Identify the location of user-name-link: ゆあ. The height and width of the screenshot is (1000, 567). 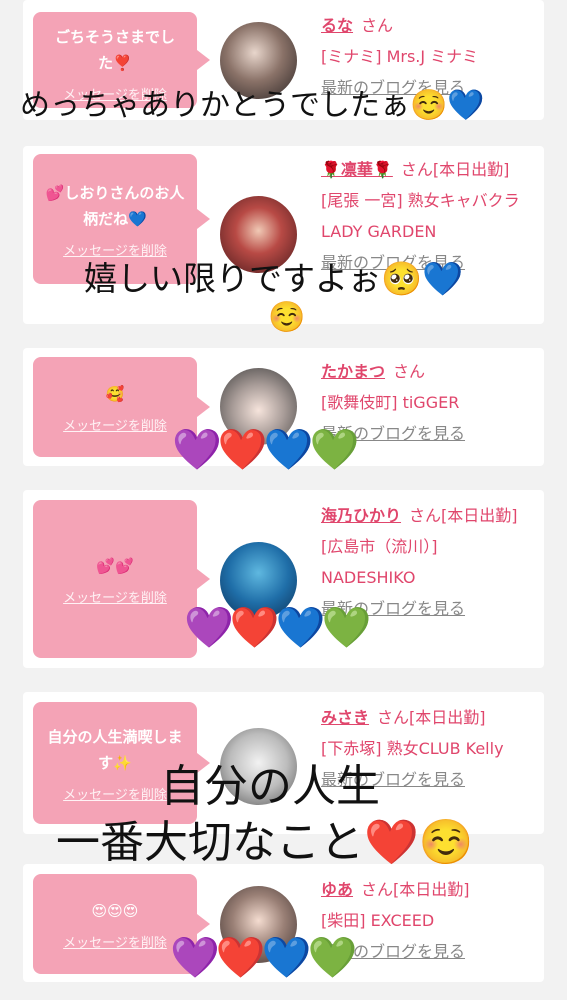
(337, 889).